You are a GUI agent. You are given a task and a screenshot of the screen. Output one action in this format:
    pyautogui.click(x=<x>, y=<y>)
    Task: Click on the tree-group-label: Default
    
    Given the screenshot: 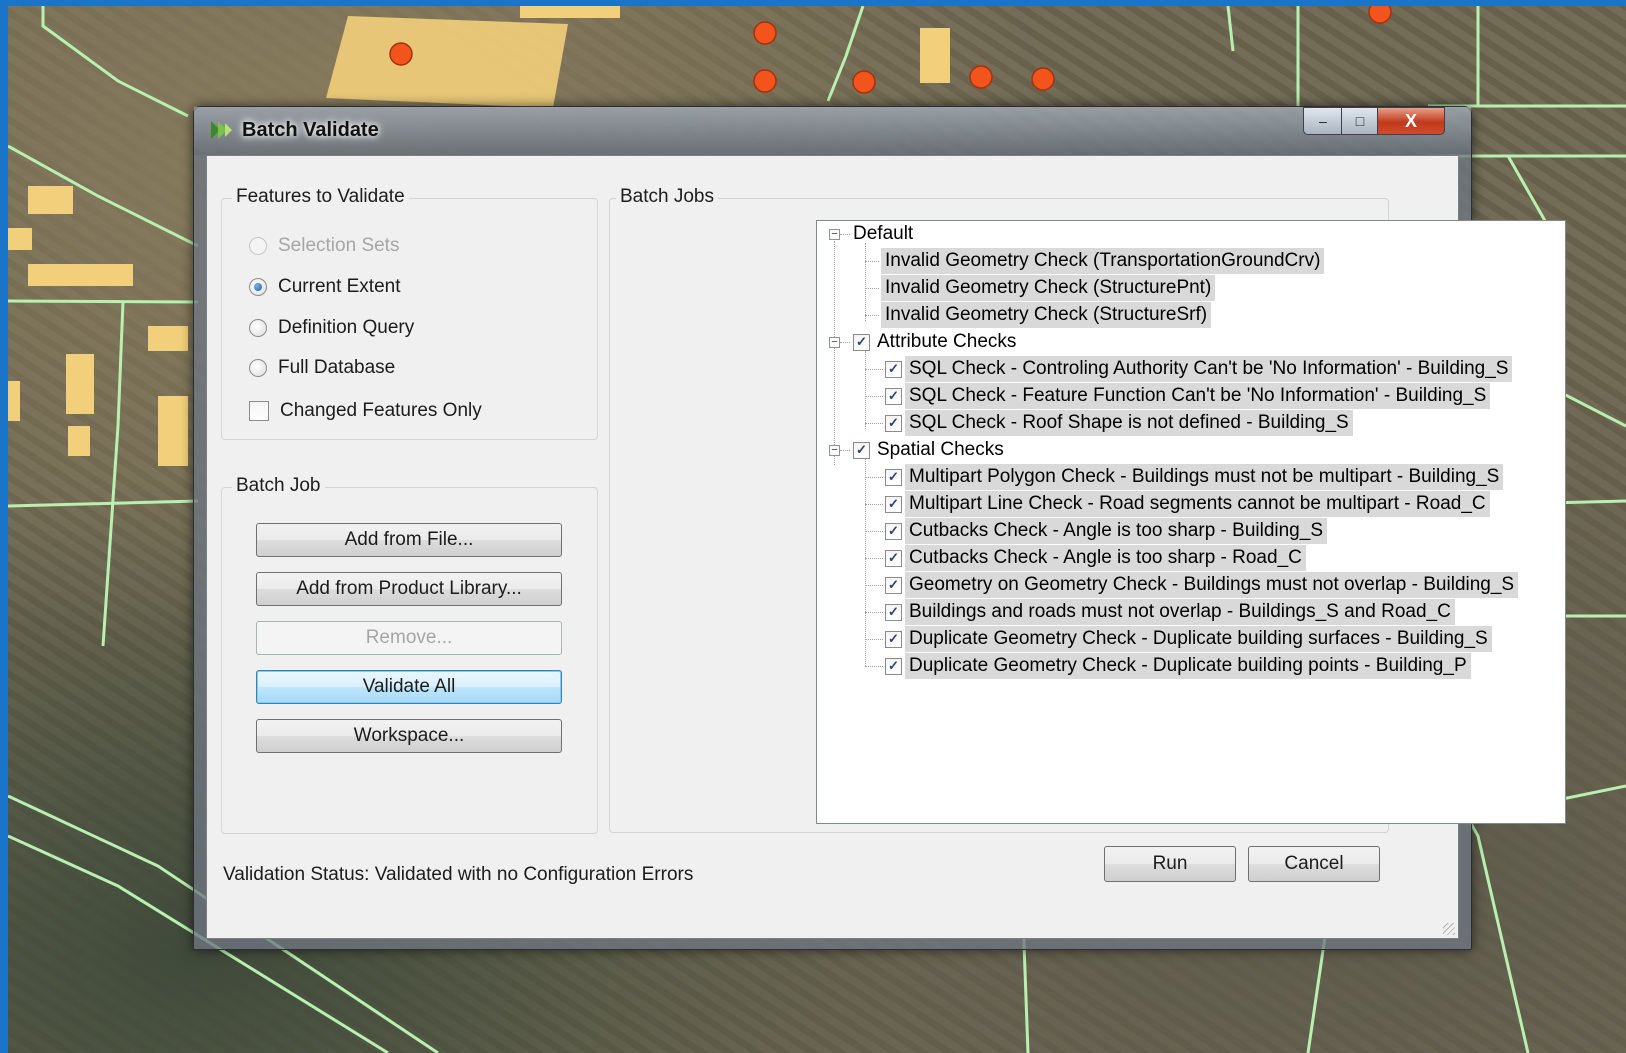 What is the action you would take?
    pyautogui.click(x=883, y=233)
    